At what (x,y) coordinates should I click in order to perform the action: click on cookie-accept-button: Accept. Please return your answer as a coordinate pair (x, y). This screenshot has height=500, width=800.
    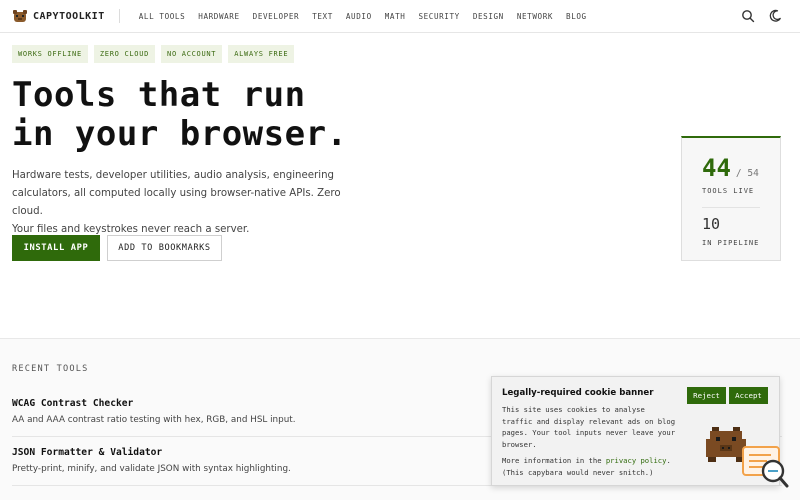
    Looking at the image, I should click on (748, 395).